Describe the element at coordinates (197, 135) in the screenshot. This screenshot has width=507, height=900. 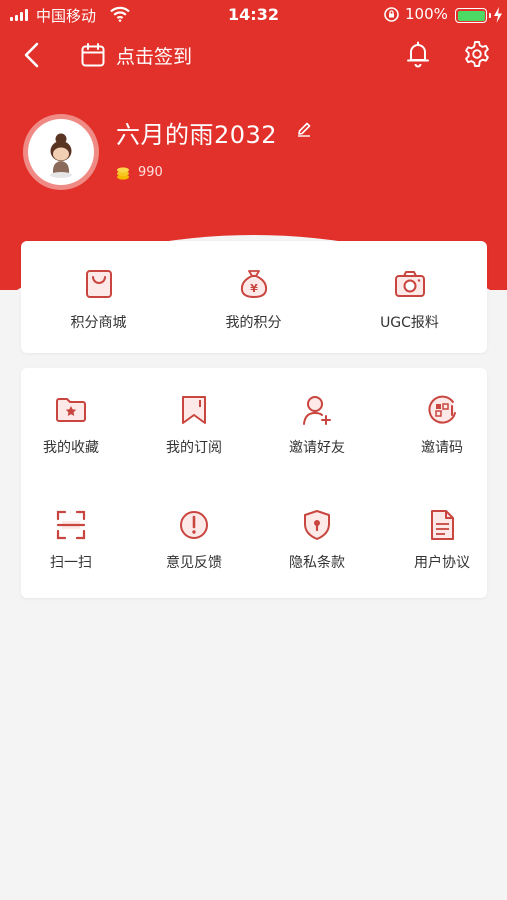
I see `username: 六月的雨2032` at that location.